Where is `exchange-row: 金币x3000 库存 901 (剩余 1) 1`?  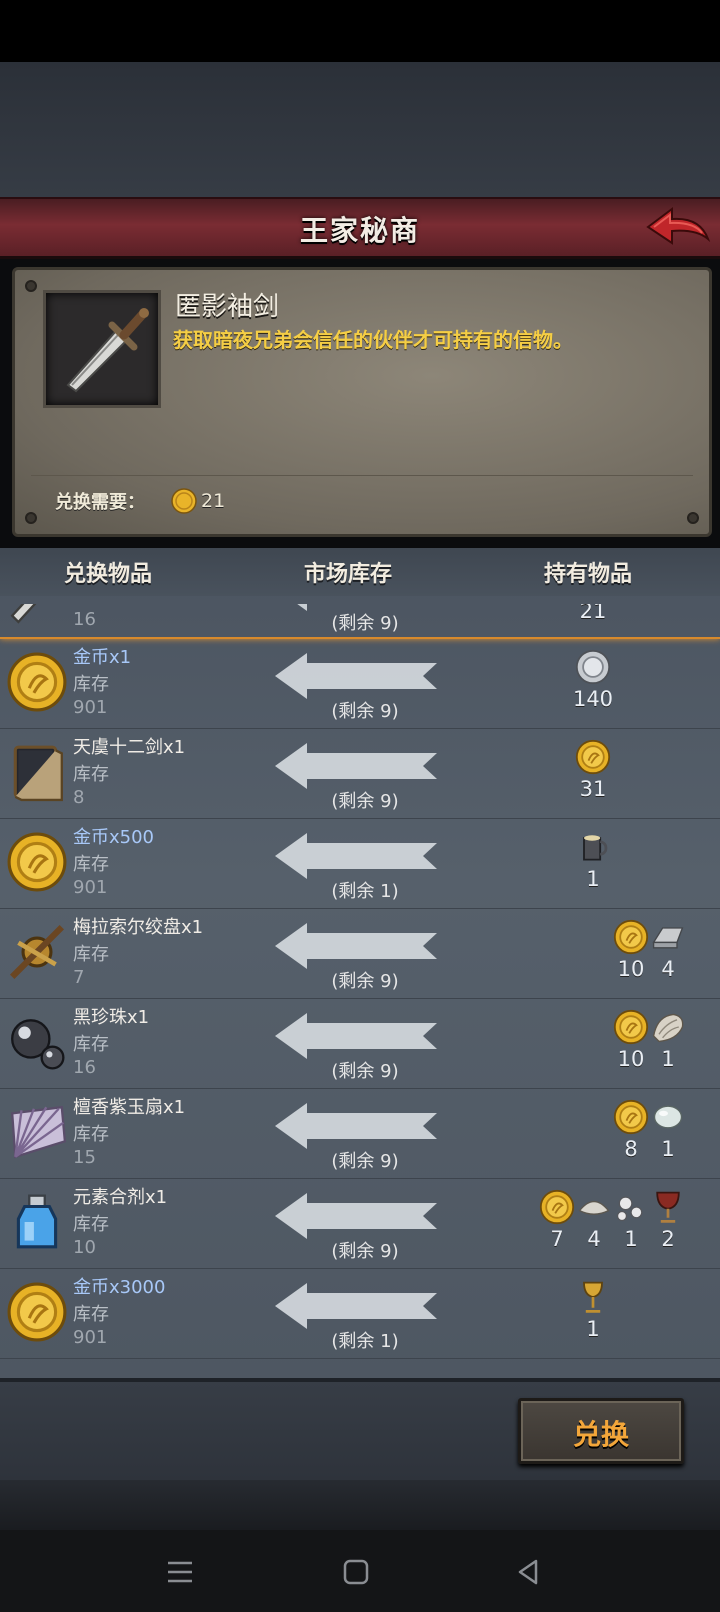 exchange-row: 金币x3000 库存 901 (剩余 1) 1 is located at coordinates (360, 1314).